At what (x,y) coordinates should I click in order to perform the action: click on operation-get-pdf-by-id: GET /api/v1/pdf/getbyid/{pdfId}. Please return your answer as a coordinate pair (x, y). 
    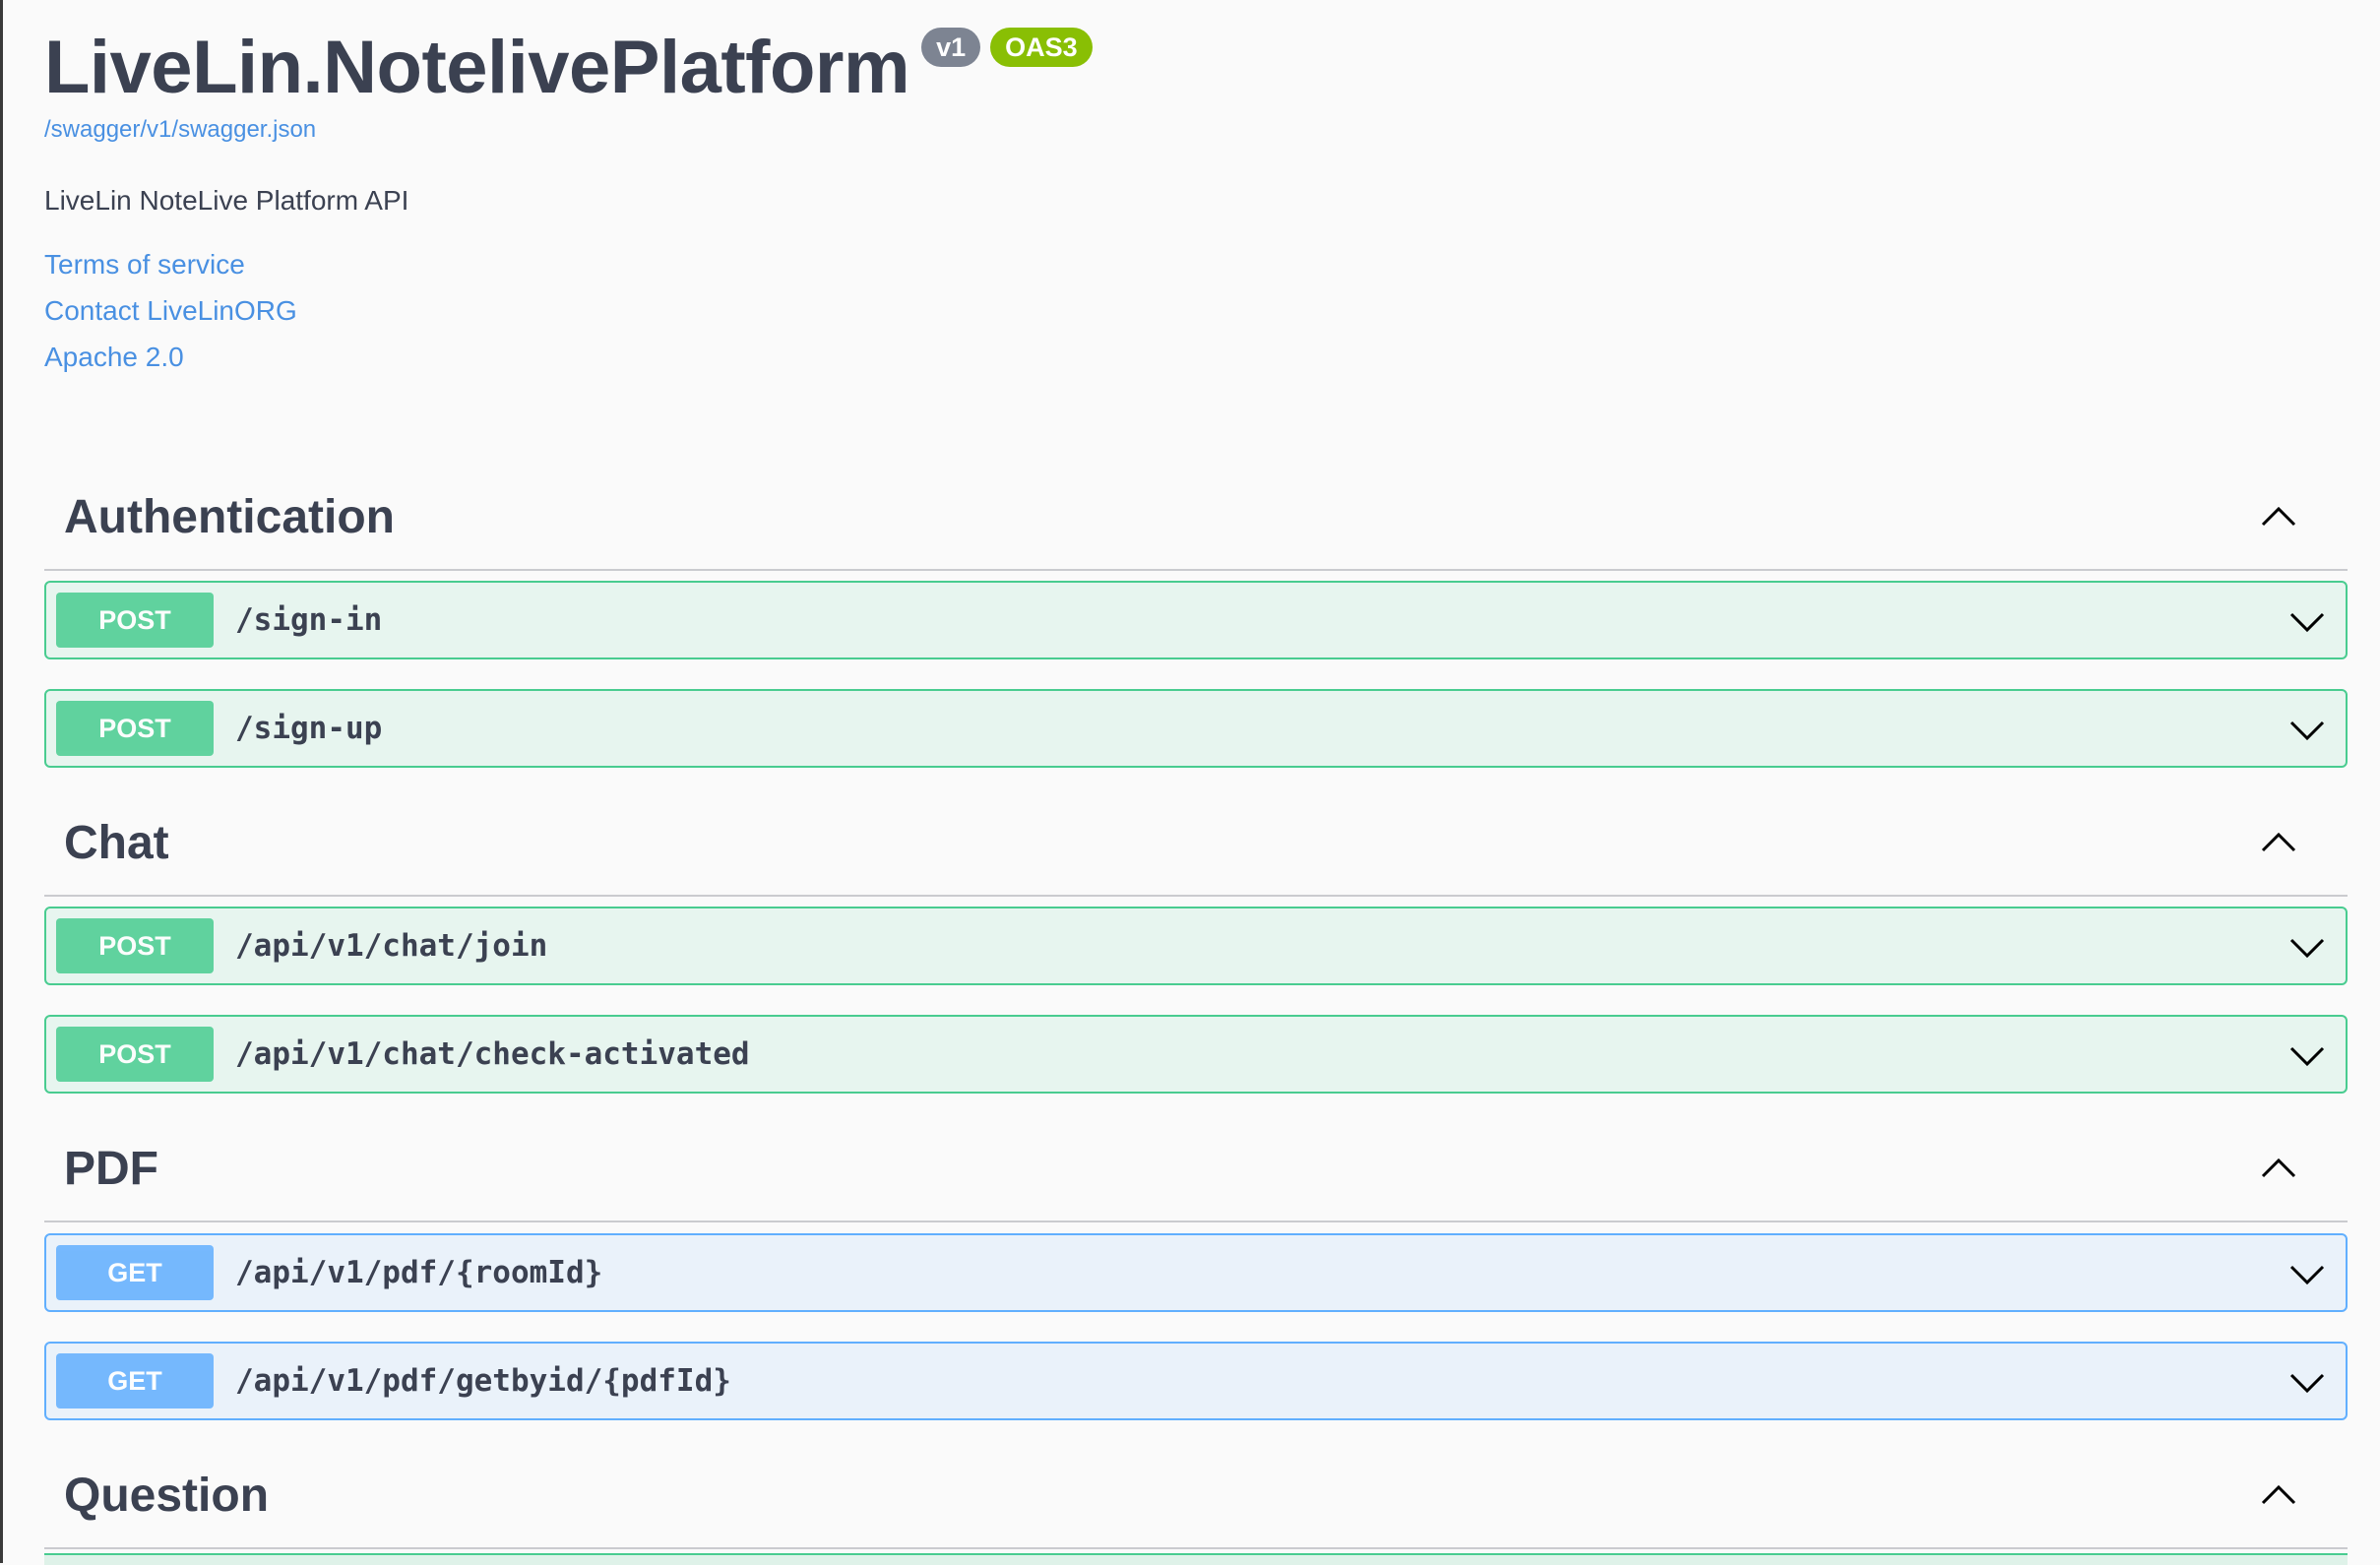
    Looking at the image, I should click on (1196, 1381).